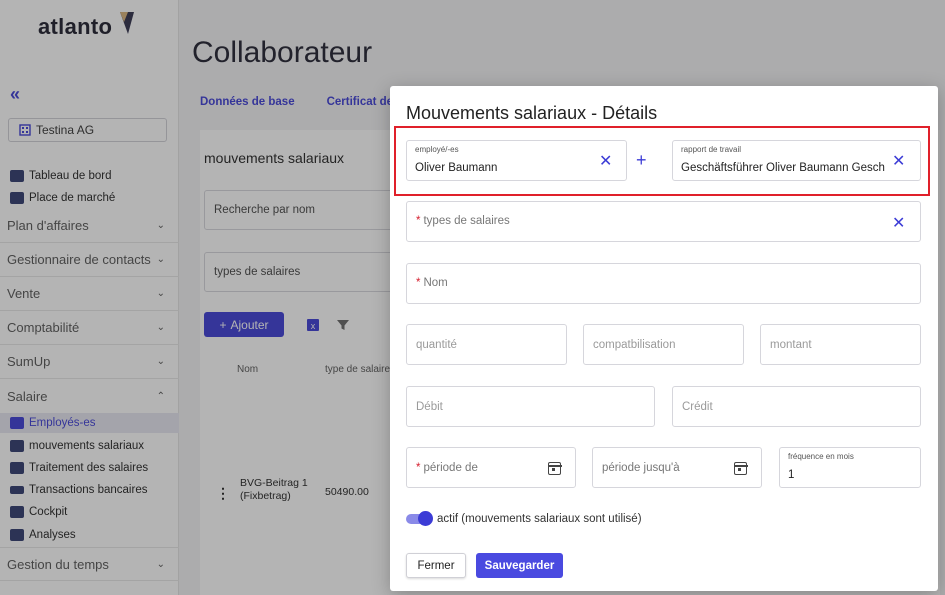 Image resolution: width=945 pixels, height=595 pixels. What do you see at coordinates (840, 344) in the screenshot?
I see `amount-field: montant` at bounding box center [840, 344].